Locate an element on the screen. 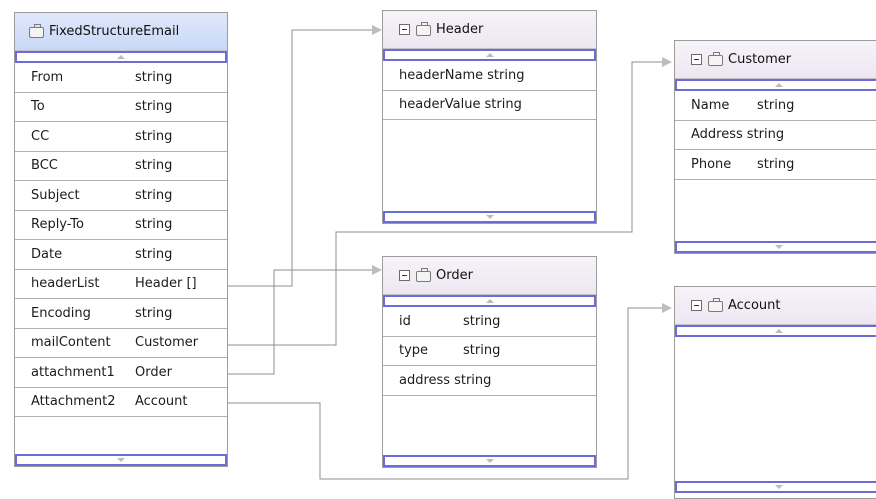 The height and width of the screenshot is (499, 876). business-object-order: Order id string type string address string is located at coordinates (489, 362).